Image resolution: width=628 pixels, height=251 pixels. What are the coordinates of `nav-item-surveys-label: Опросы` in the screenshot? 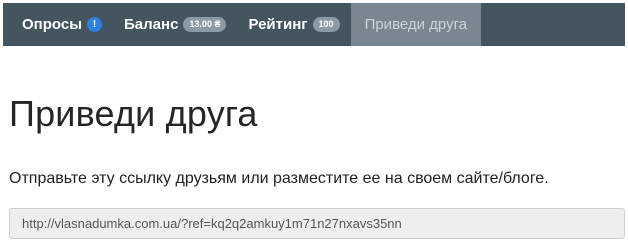 It's located at (52, 24).